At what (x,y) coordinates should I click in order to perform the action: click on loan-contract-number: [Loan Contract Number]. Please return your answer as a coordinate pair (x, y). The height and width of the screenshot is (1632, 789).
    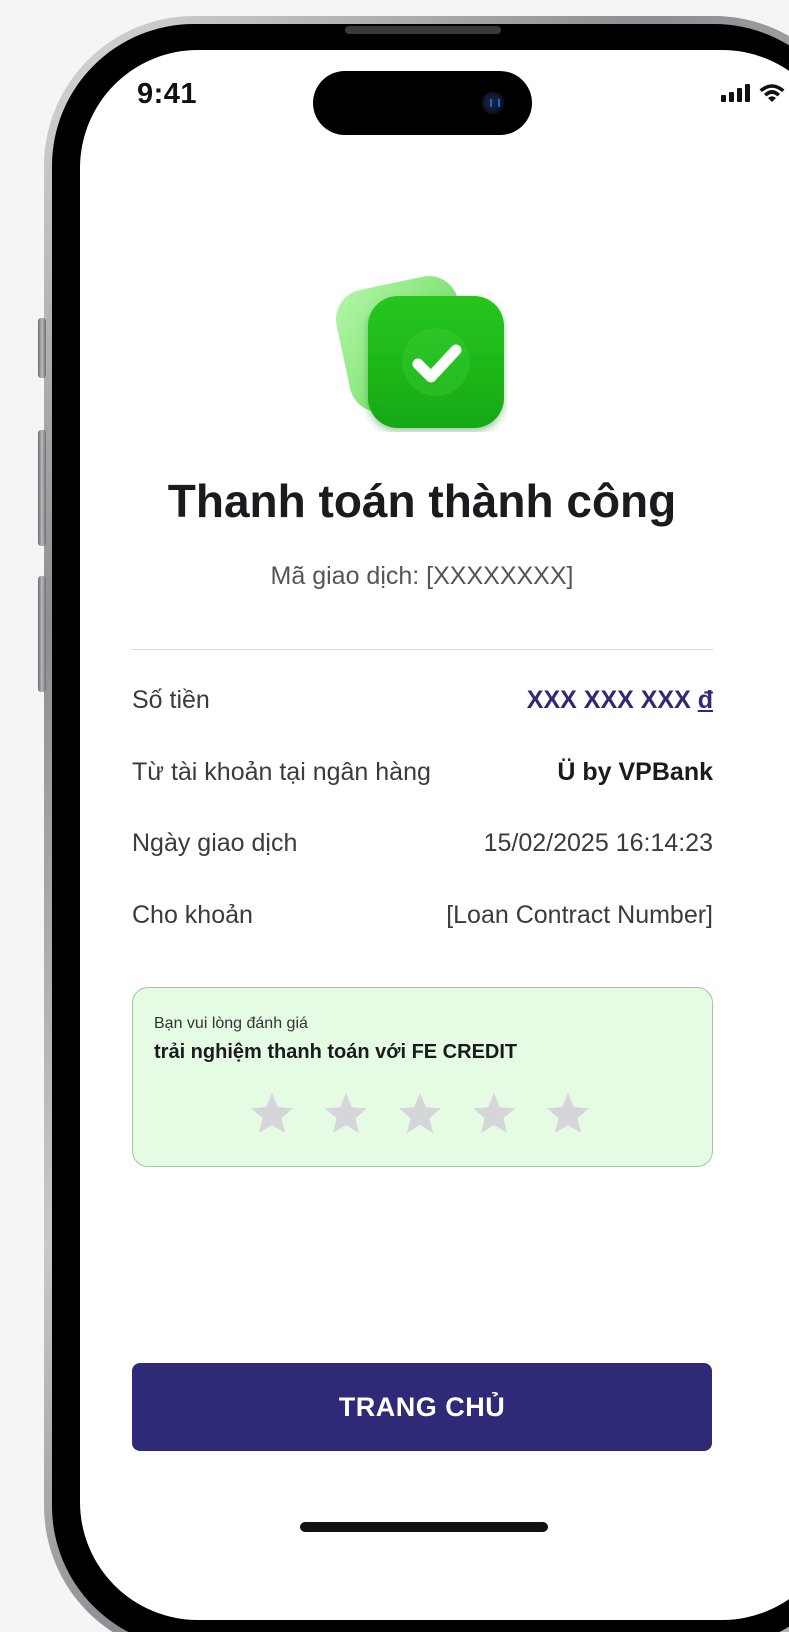
    Looking at the image, I should click on (579, 915).